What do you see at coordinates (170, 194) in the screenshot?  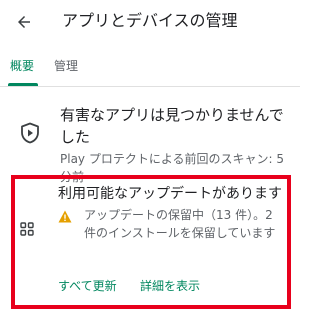 I see `updates-available-title: 利用可能なアップデートがあります` at bounding box center [170, 194].